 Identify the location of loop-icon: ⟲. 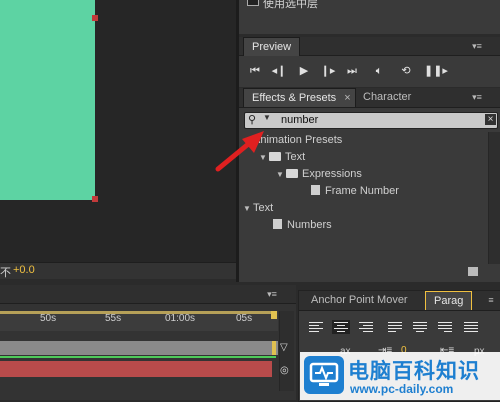
(406, 71).